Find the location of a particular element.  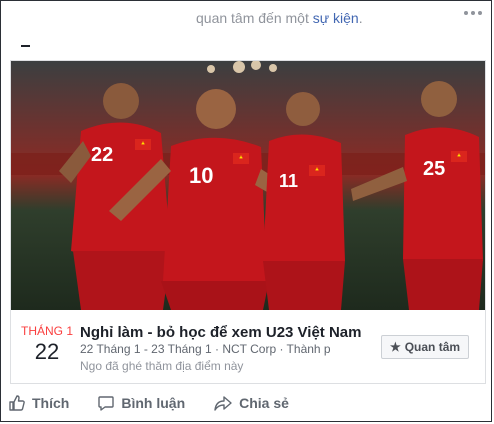

jersey-number: 25 is located at coordinates (434, 169).